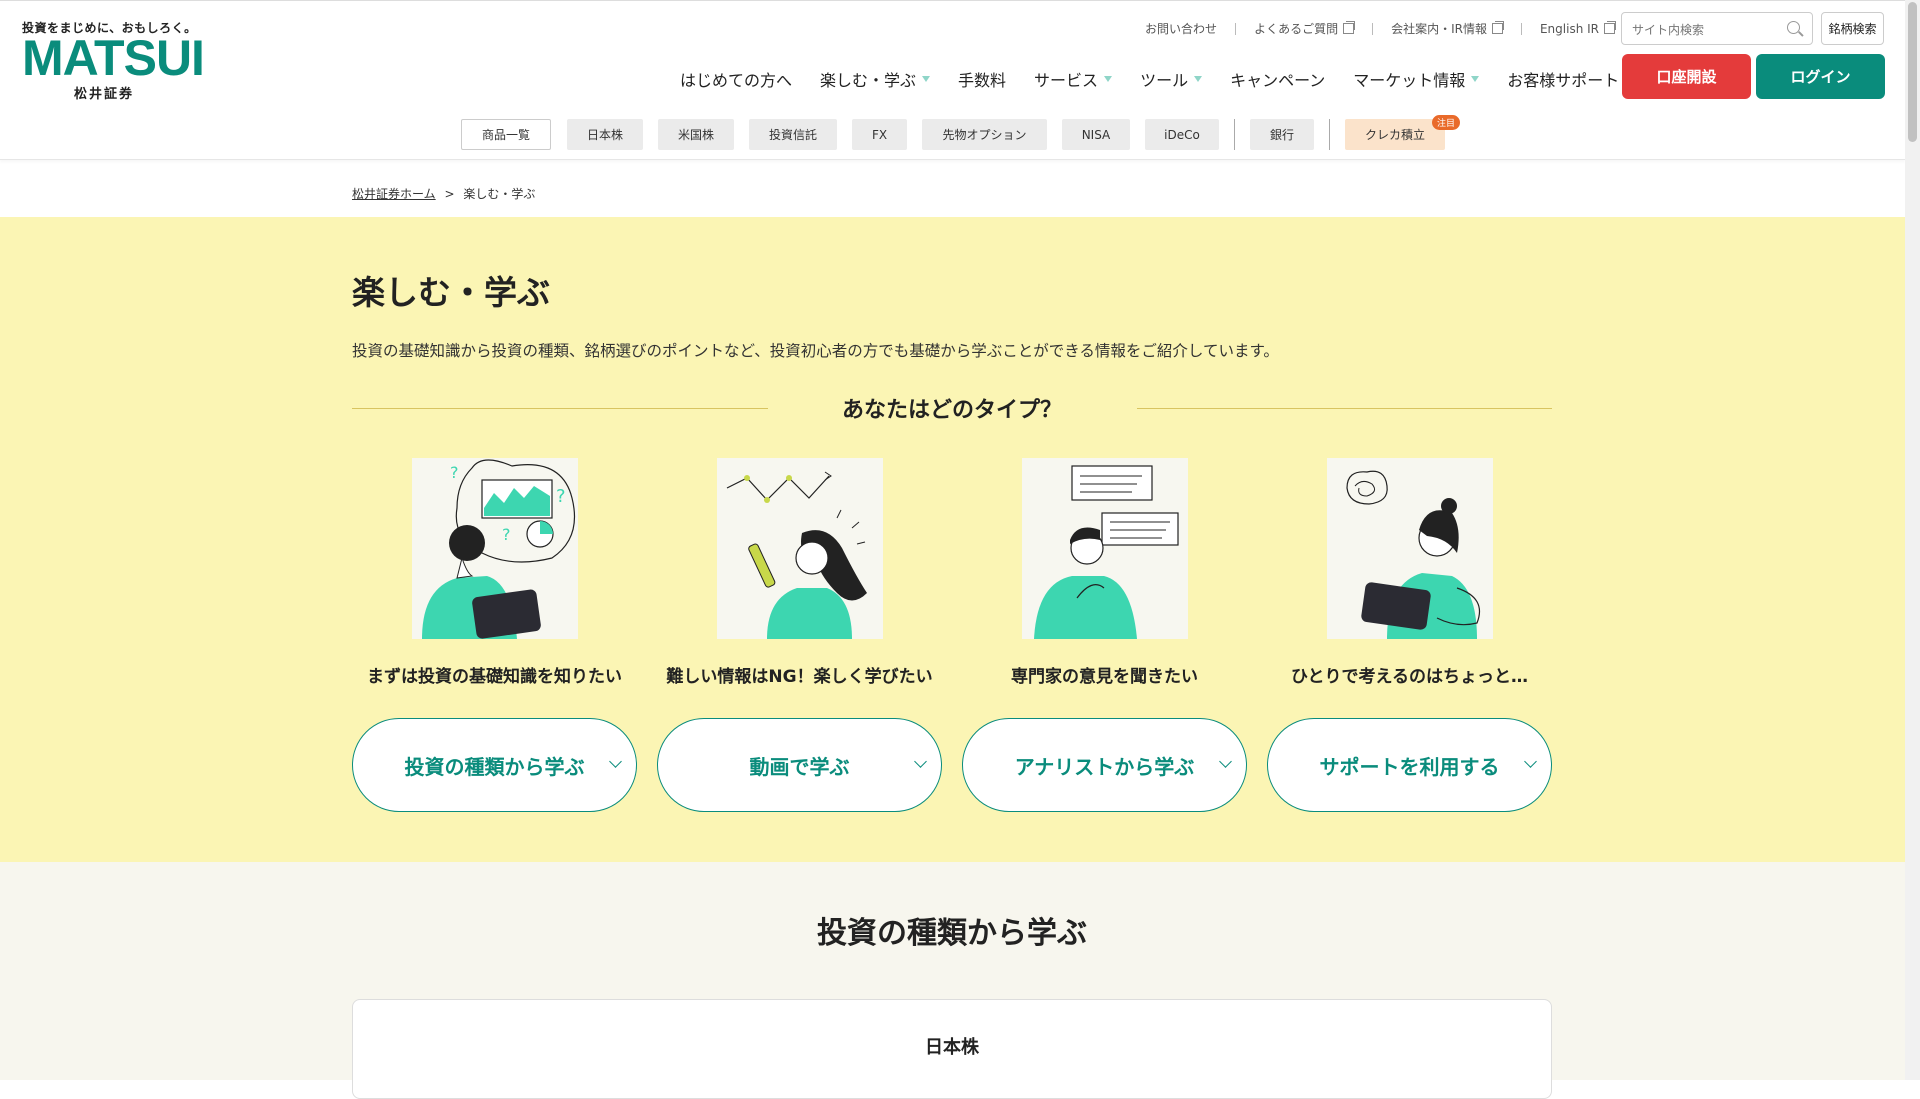 This screenshot has height=1099, width=1920. I want to click on site-search-input, so click(1707, 30).